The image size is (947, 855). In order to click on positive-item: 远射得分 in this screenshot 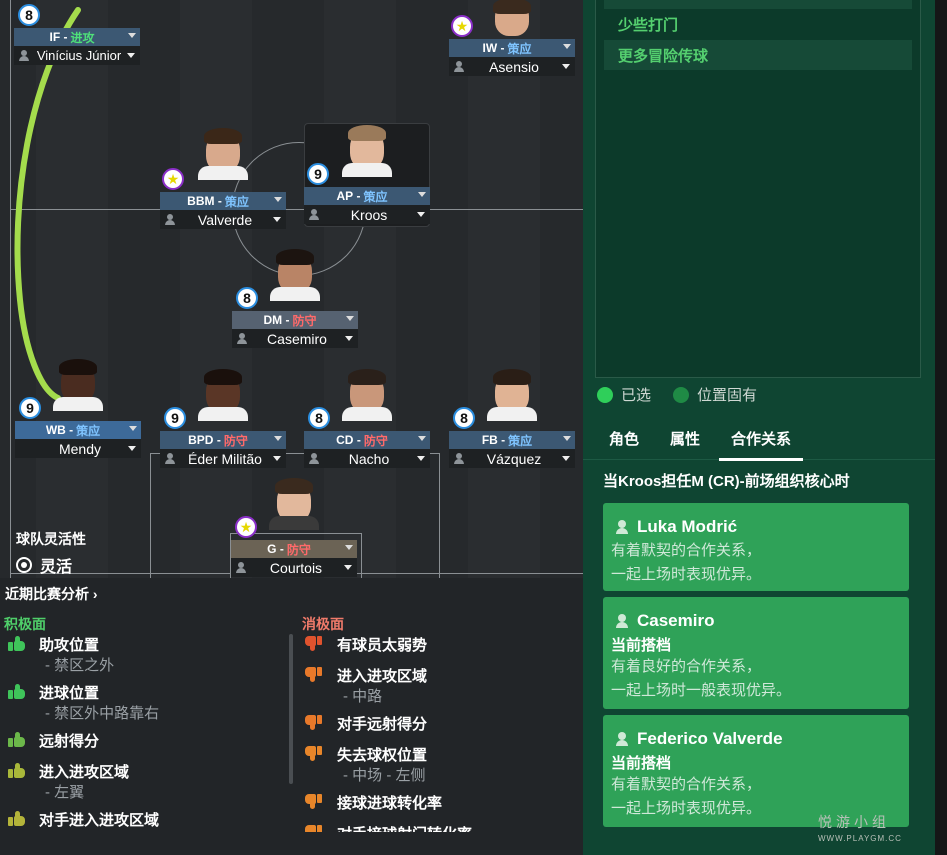, I will do `click(52, 740)`.